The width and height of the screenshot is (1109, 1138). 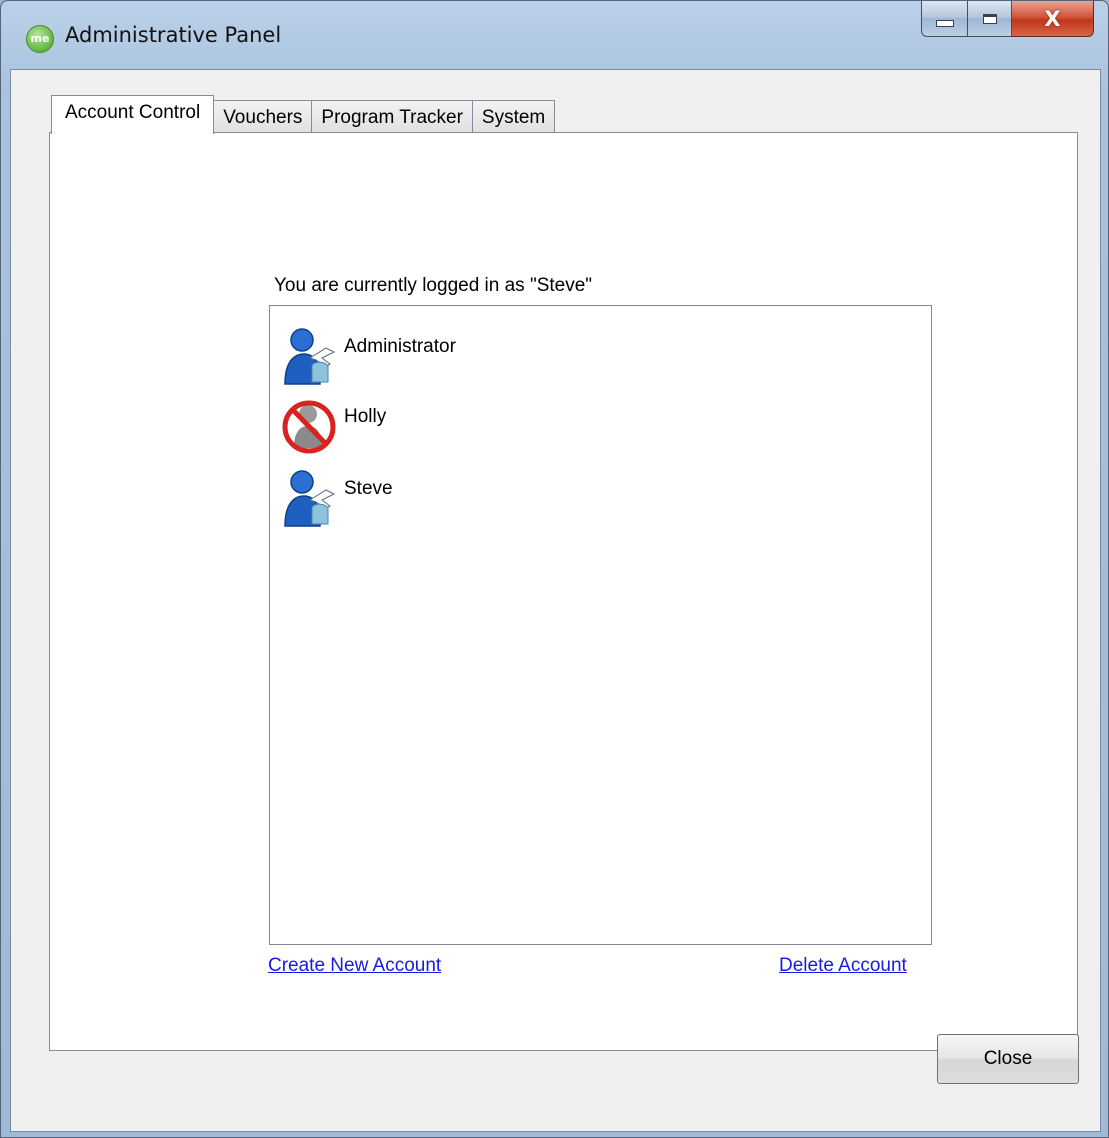 What do you see at coordinates (944, 23) in the screenshot?
I see `minimize-icon` at bounding box center [944, 23].